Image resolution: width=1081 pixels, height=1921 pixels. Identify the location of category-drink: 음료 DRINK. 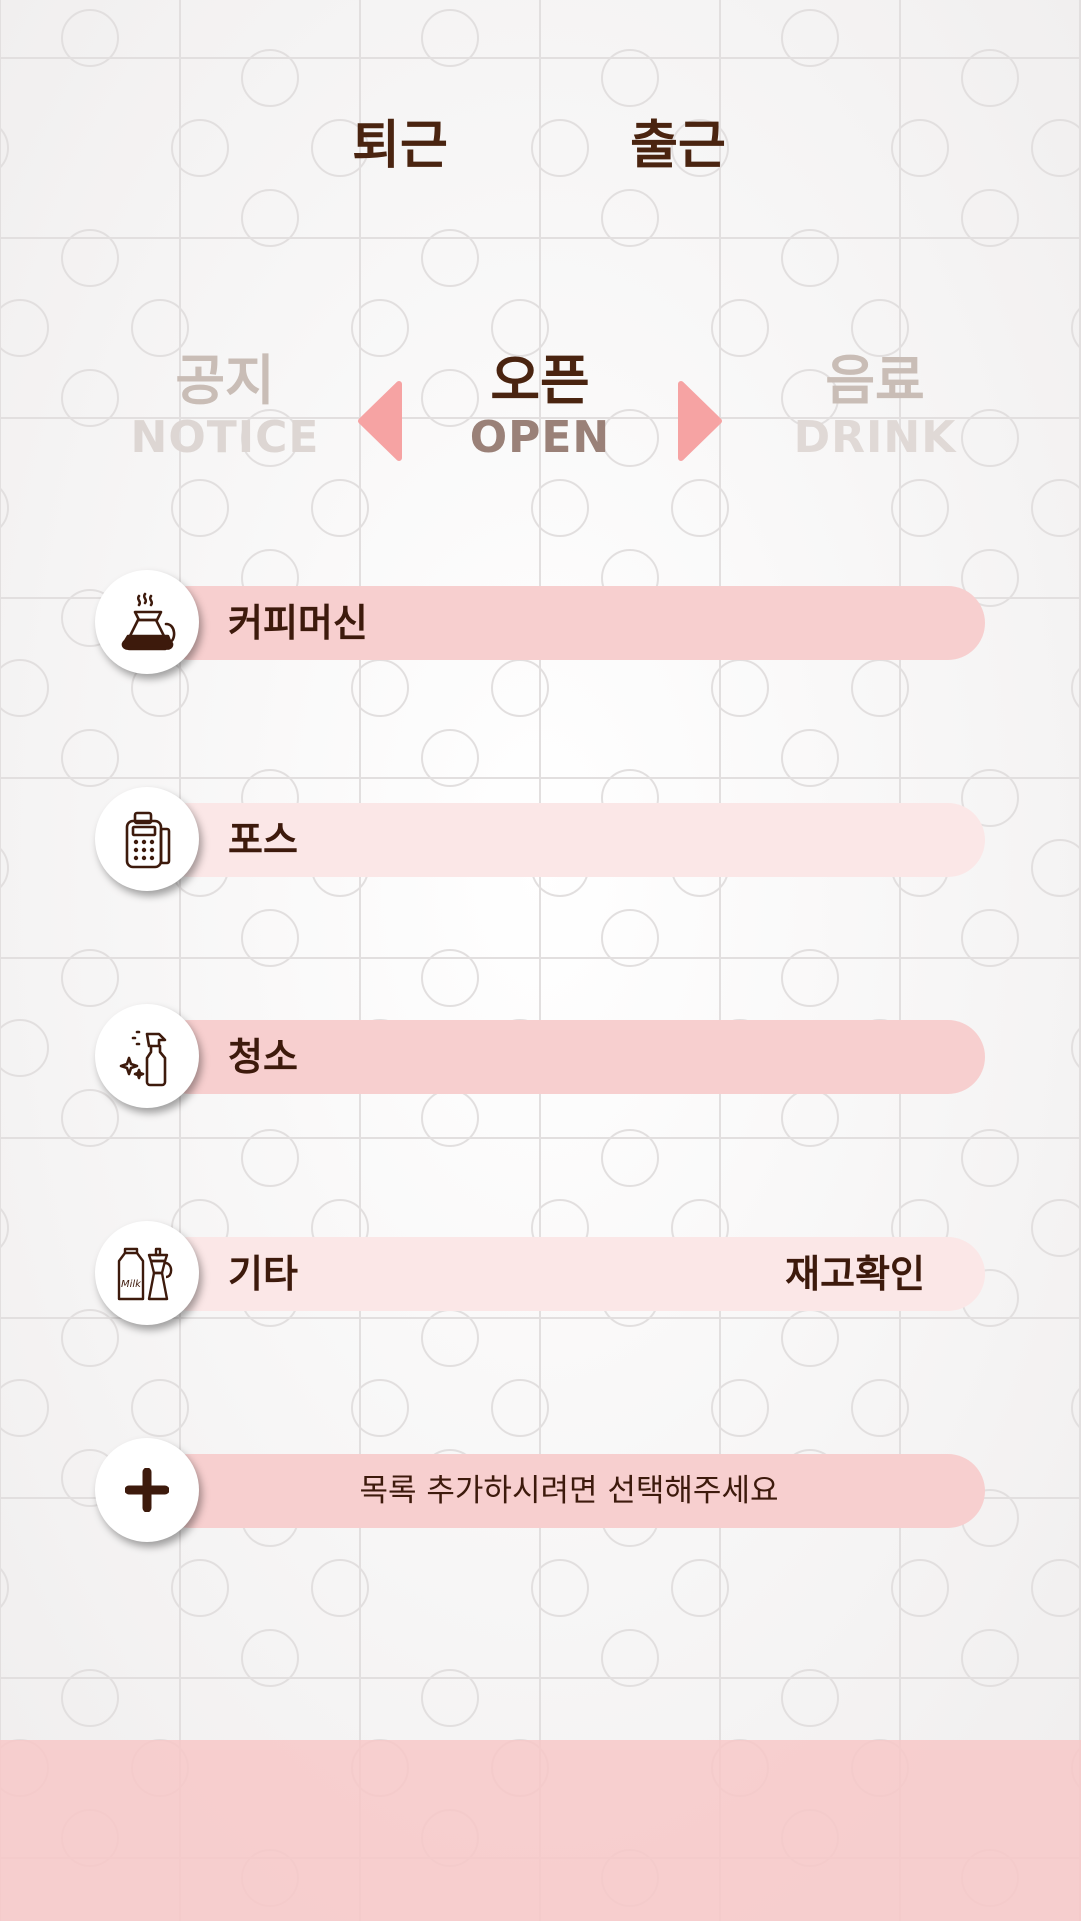
(875, 407).